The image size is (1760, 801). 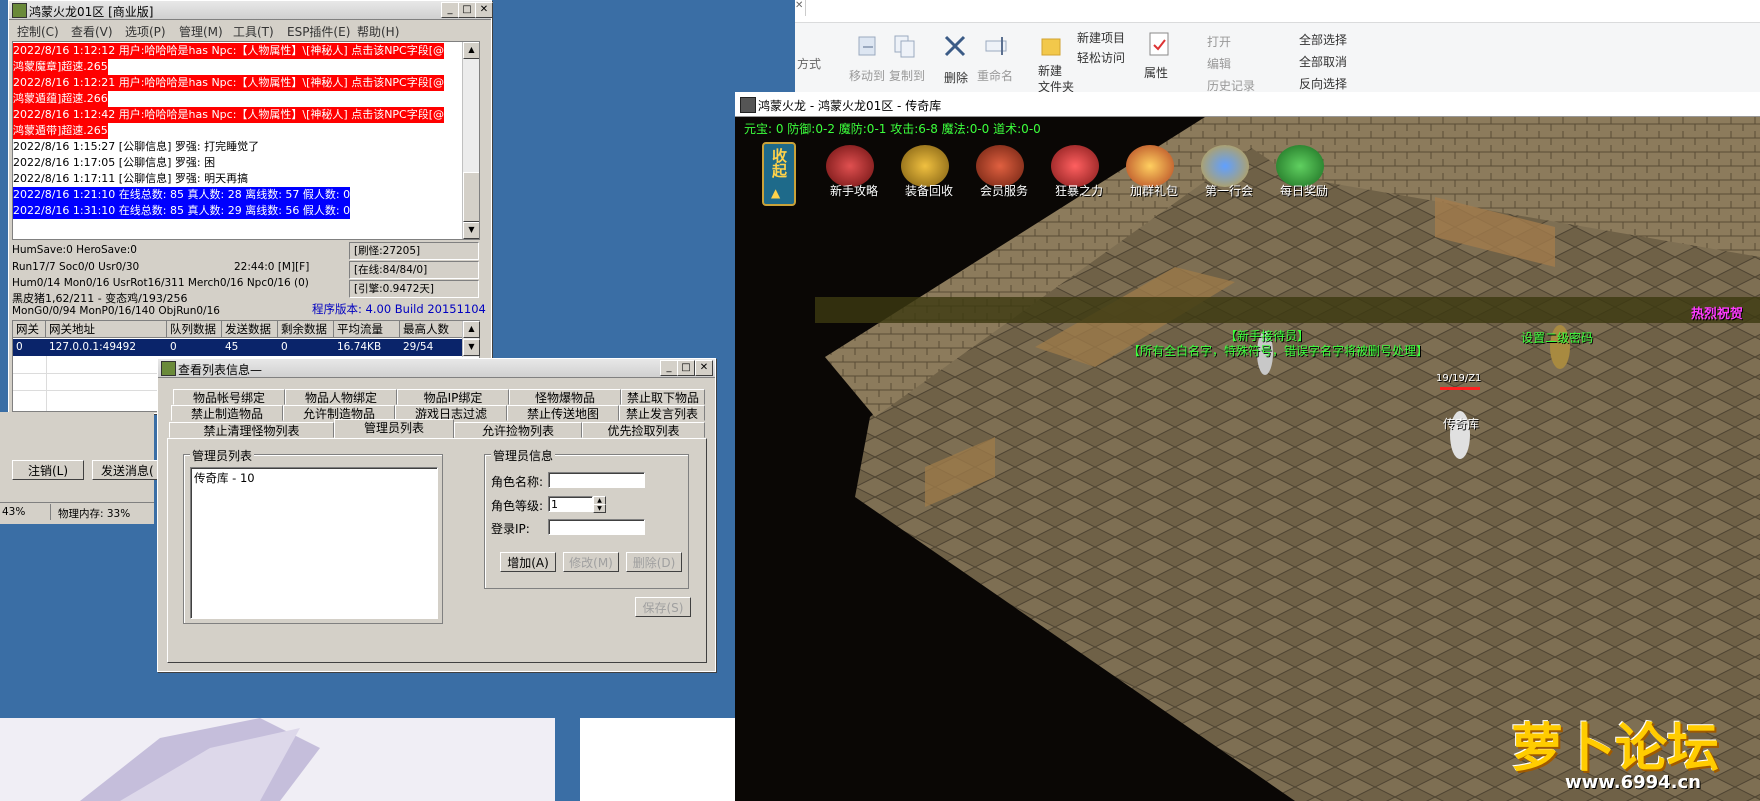 What do you see at coordinates (854, 191) in the screenshot?
I see `beginner-guide-label: 新手攻略` at bounding box center [854, 191].